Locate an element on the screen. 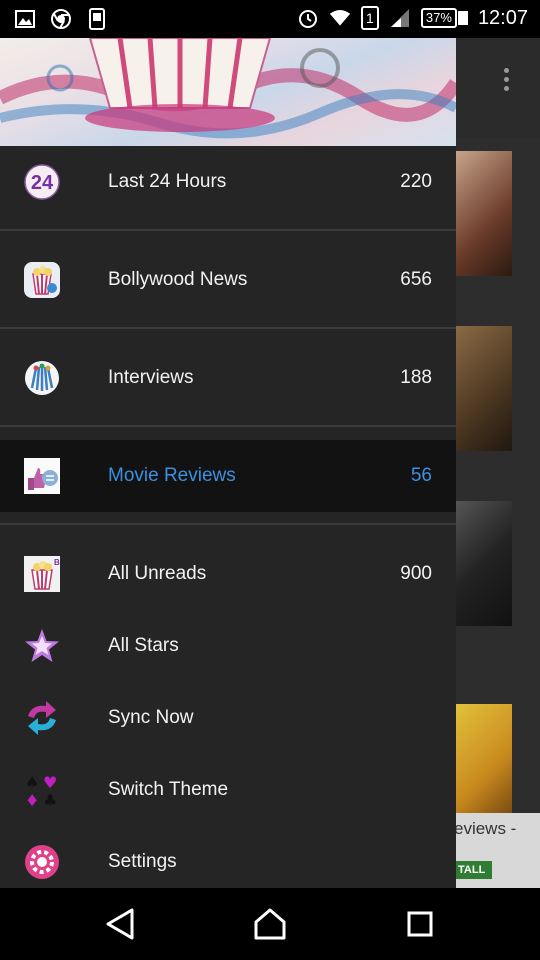 This screenshot has height=960, width=540. sim-slot-icon: 1 is located at coordinates (369, 18).